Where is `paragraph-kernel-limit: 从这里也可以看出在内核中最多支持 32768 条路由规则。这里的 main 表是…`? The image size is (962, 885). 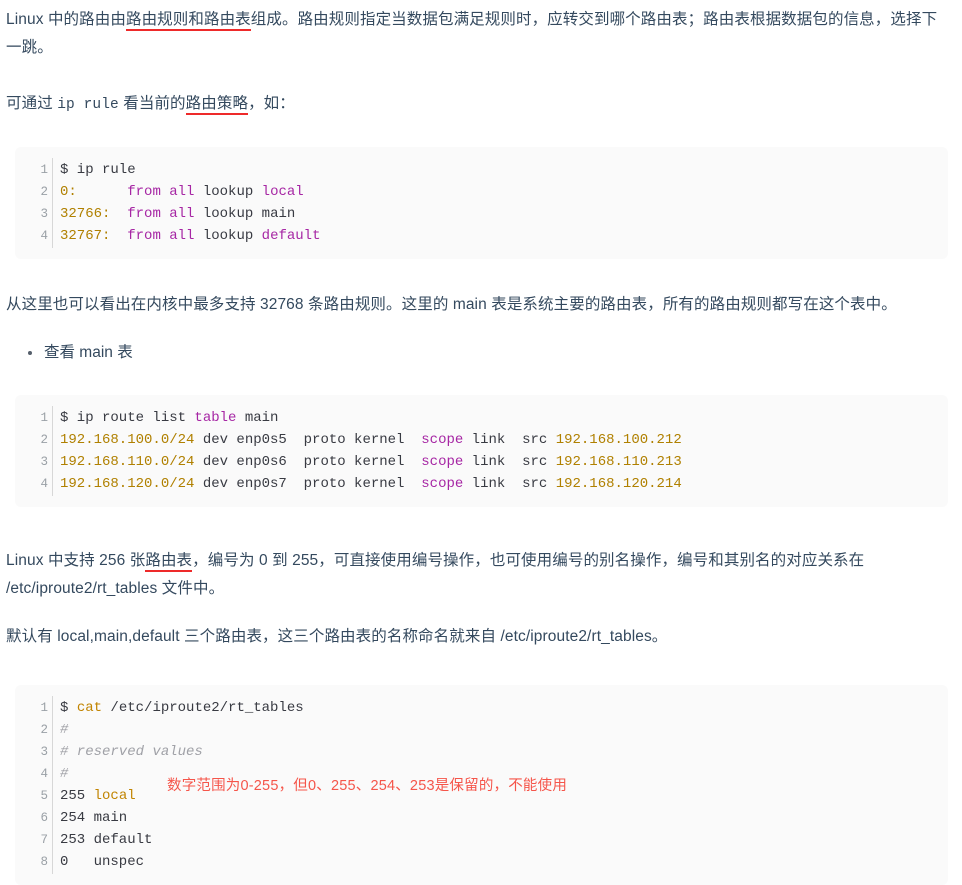 paragraph-kernel-limit: 从这里也可以看出在内核中最多支持 32768 条路由规则。这里的 main 表是… is located at coordinates (451, 304).